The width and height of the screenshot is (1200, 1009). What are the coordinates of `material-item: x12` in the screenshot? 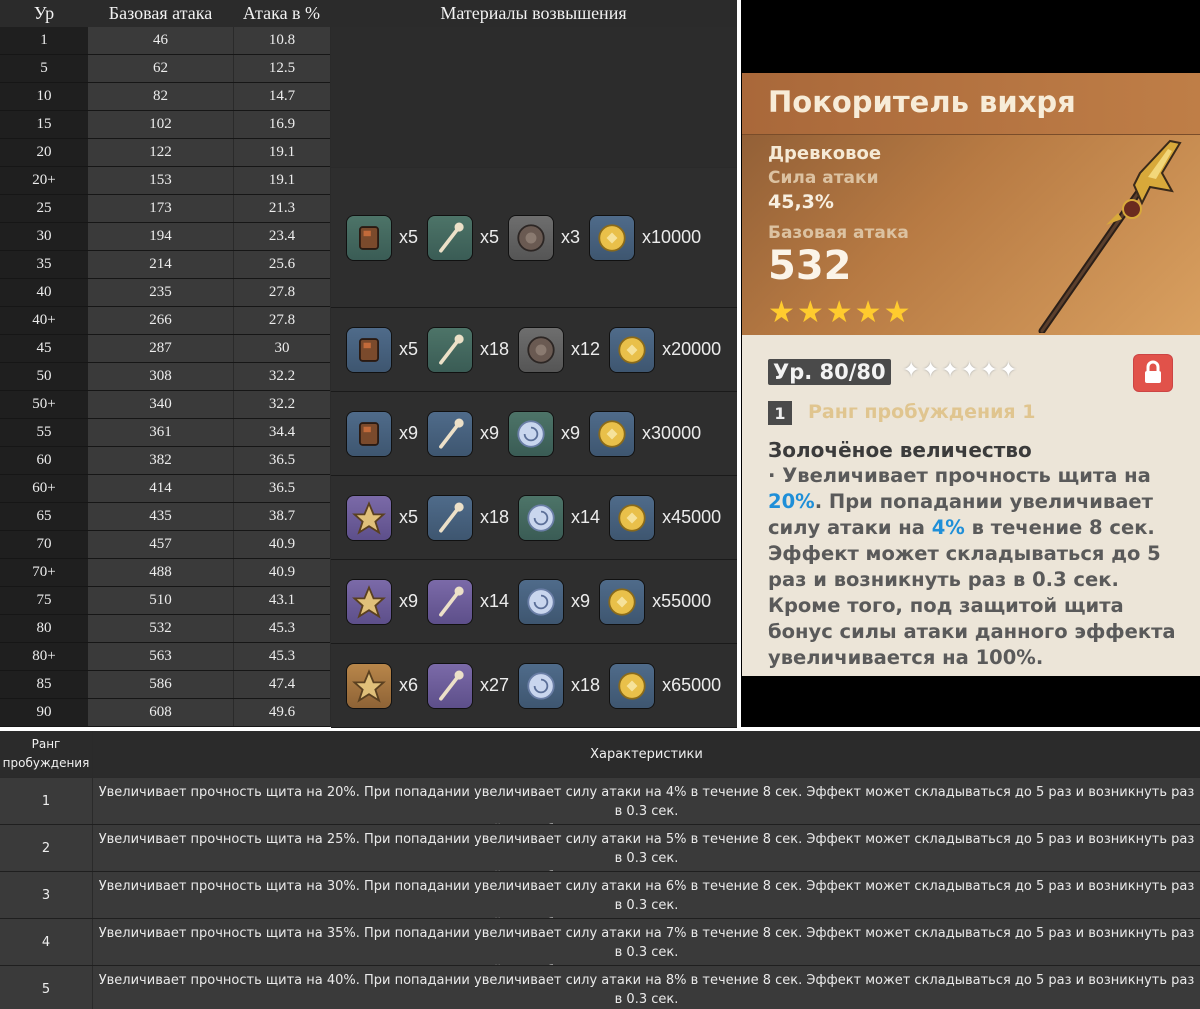 It's located at (559, 349).